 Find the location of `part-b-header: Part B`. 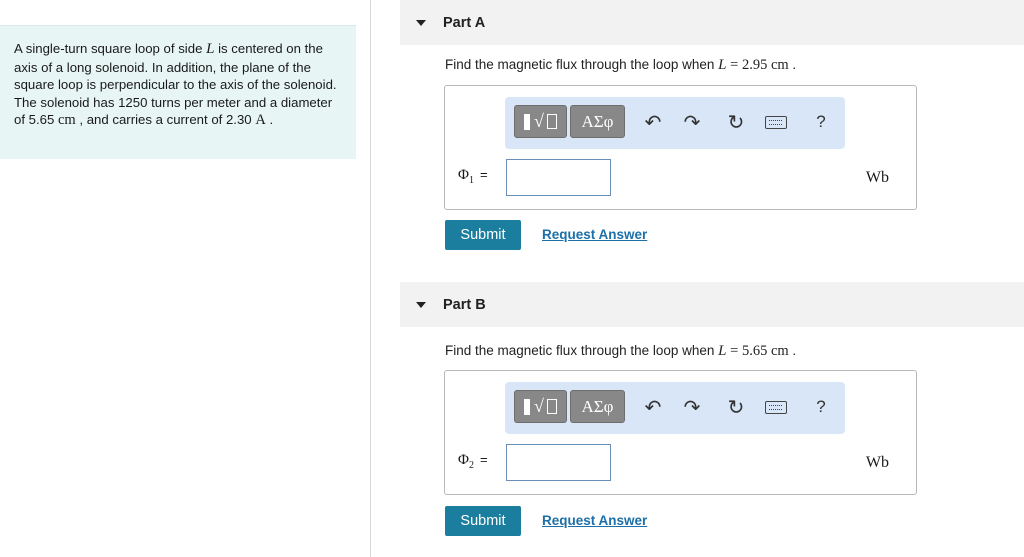

part-b-header: Part B is located at coordinates (712, 304).